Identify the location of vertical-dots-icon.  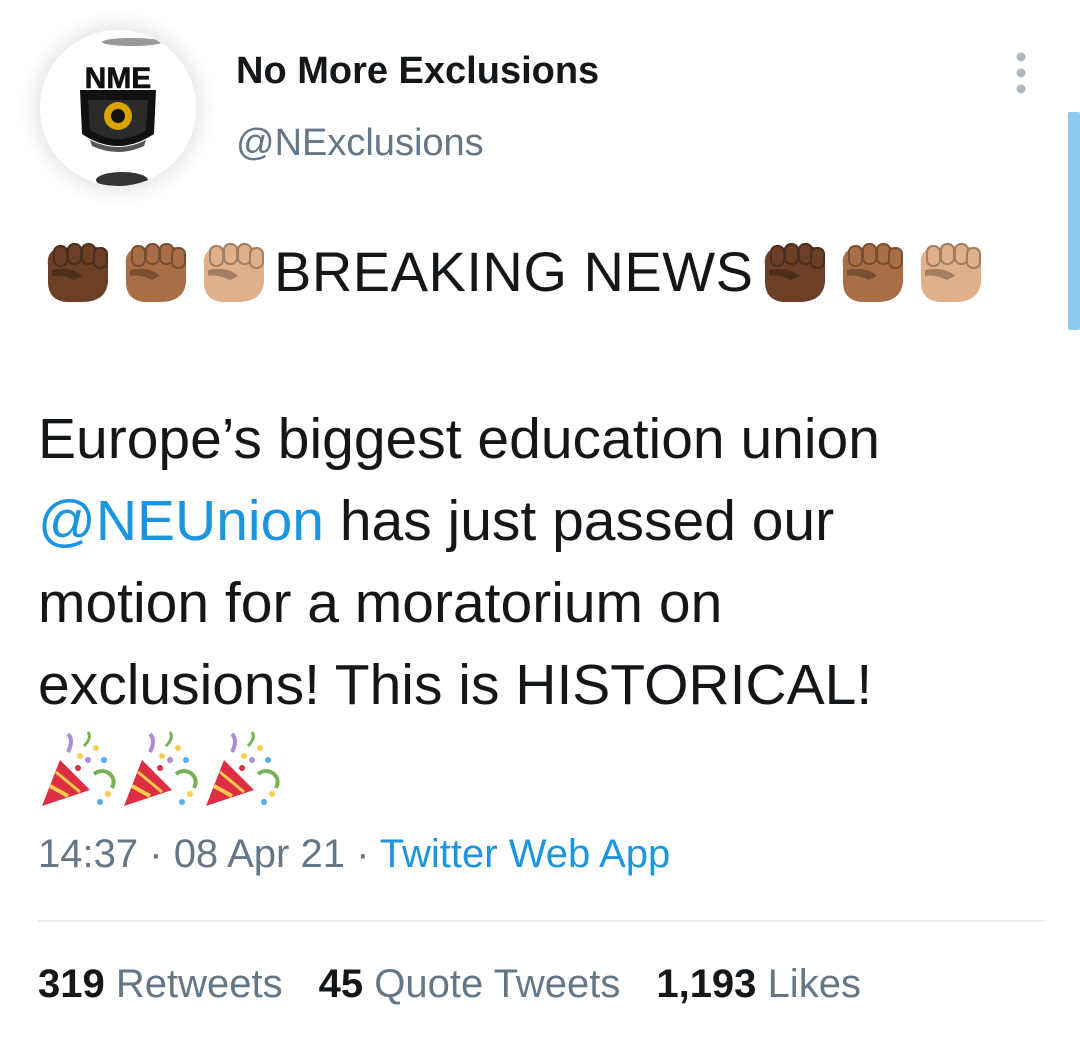
(1021, 73).